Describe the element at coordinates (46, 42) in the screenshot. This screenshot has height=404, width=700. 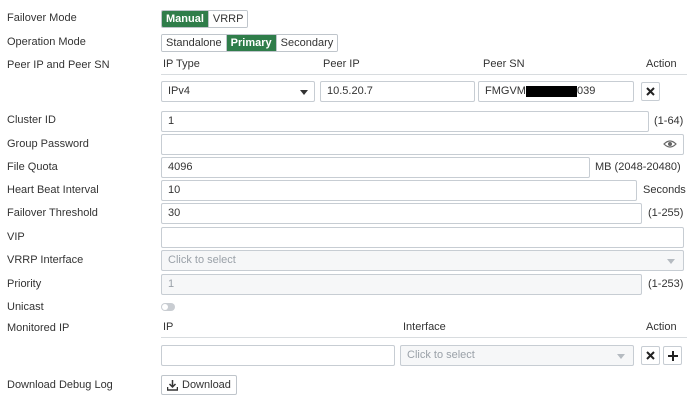
I see `operation-mode-label: Operation Mode` at that location.